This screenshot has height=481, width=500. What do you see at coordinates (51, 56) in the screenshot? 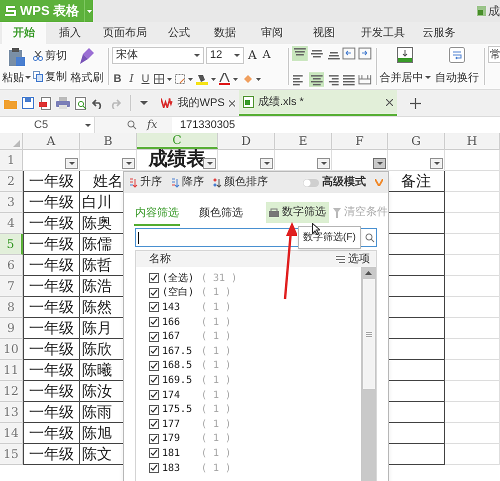
I see `cut-button: 剪切` at bounding box center [51, 56].